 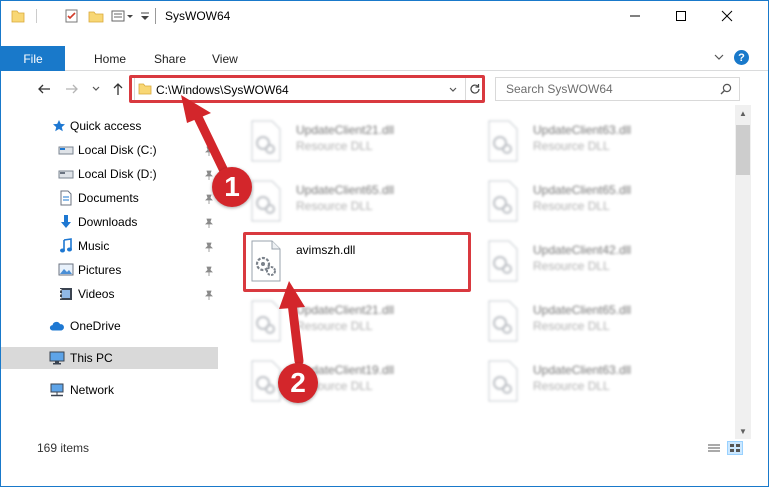 I want to click on sidebar-item-label: Network, so click(x=92, y=390).